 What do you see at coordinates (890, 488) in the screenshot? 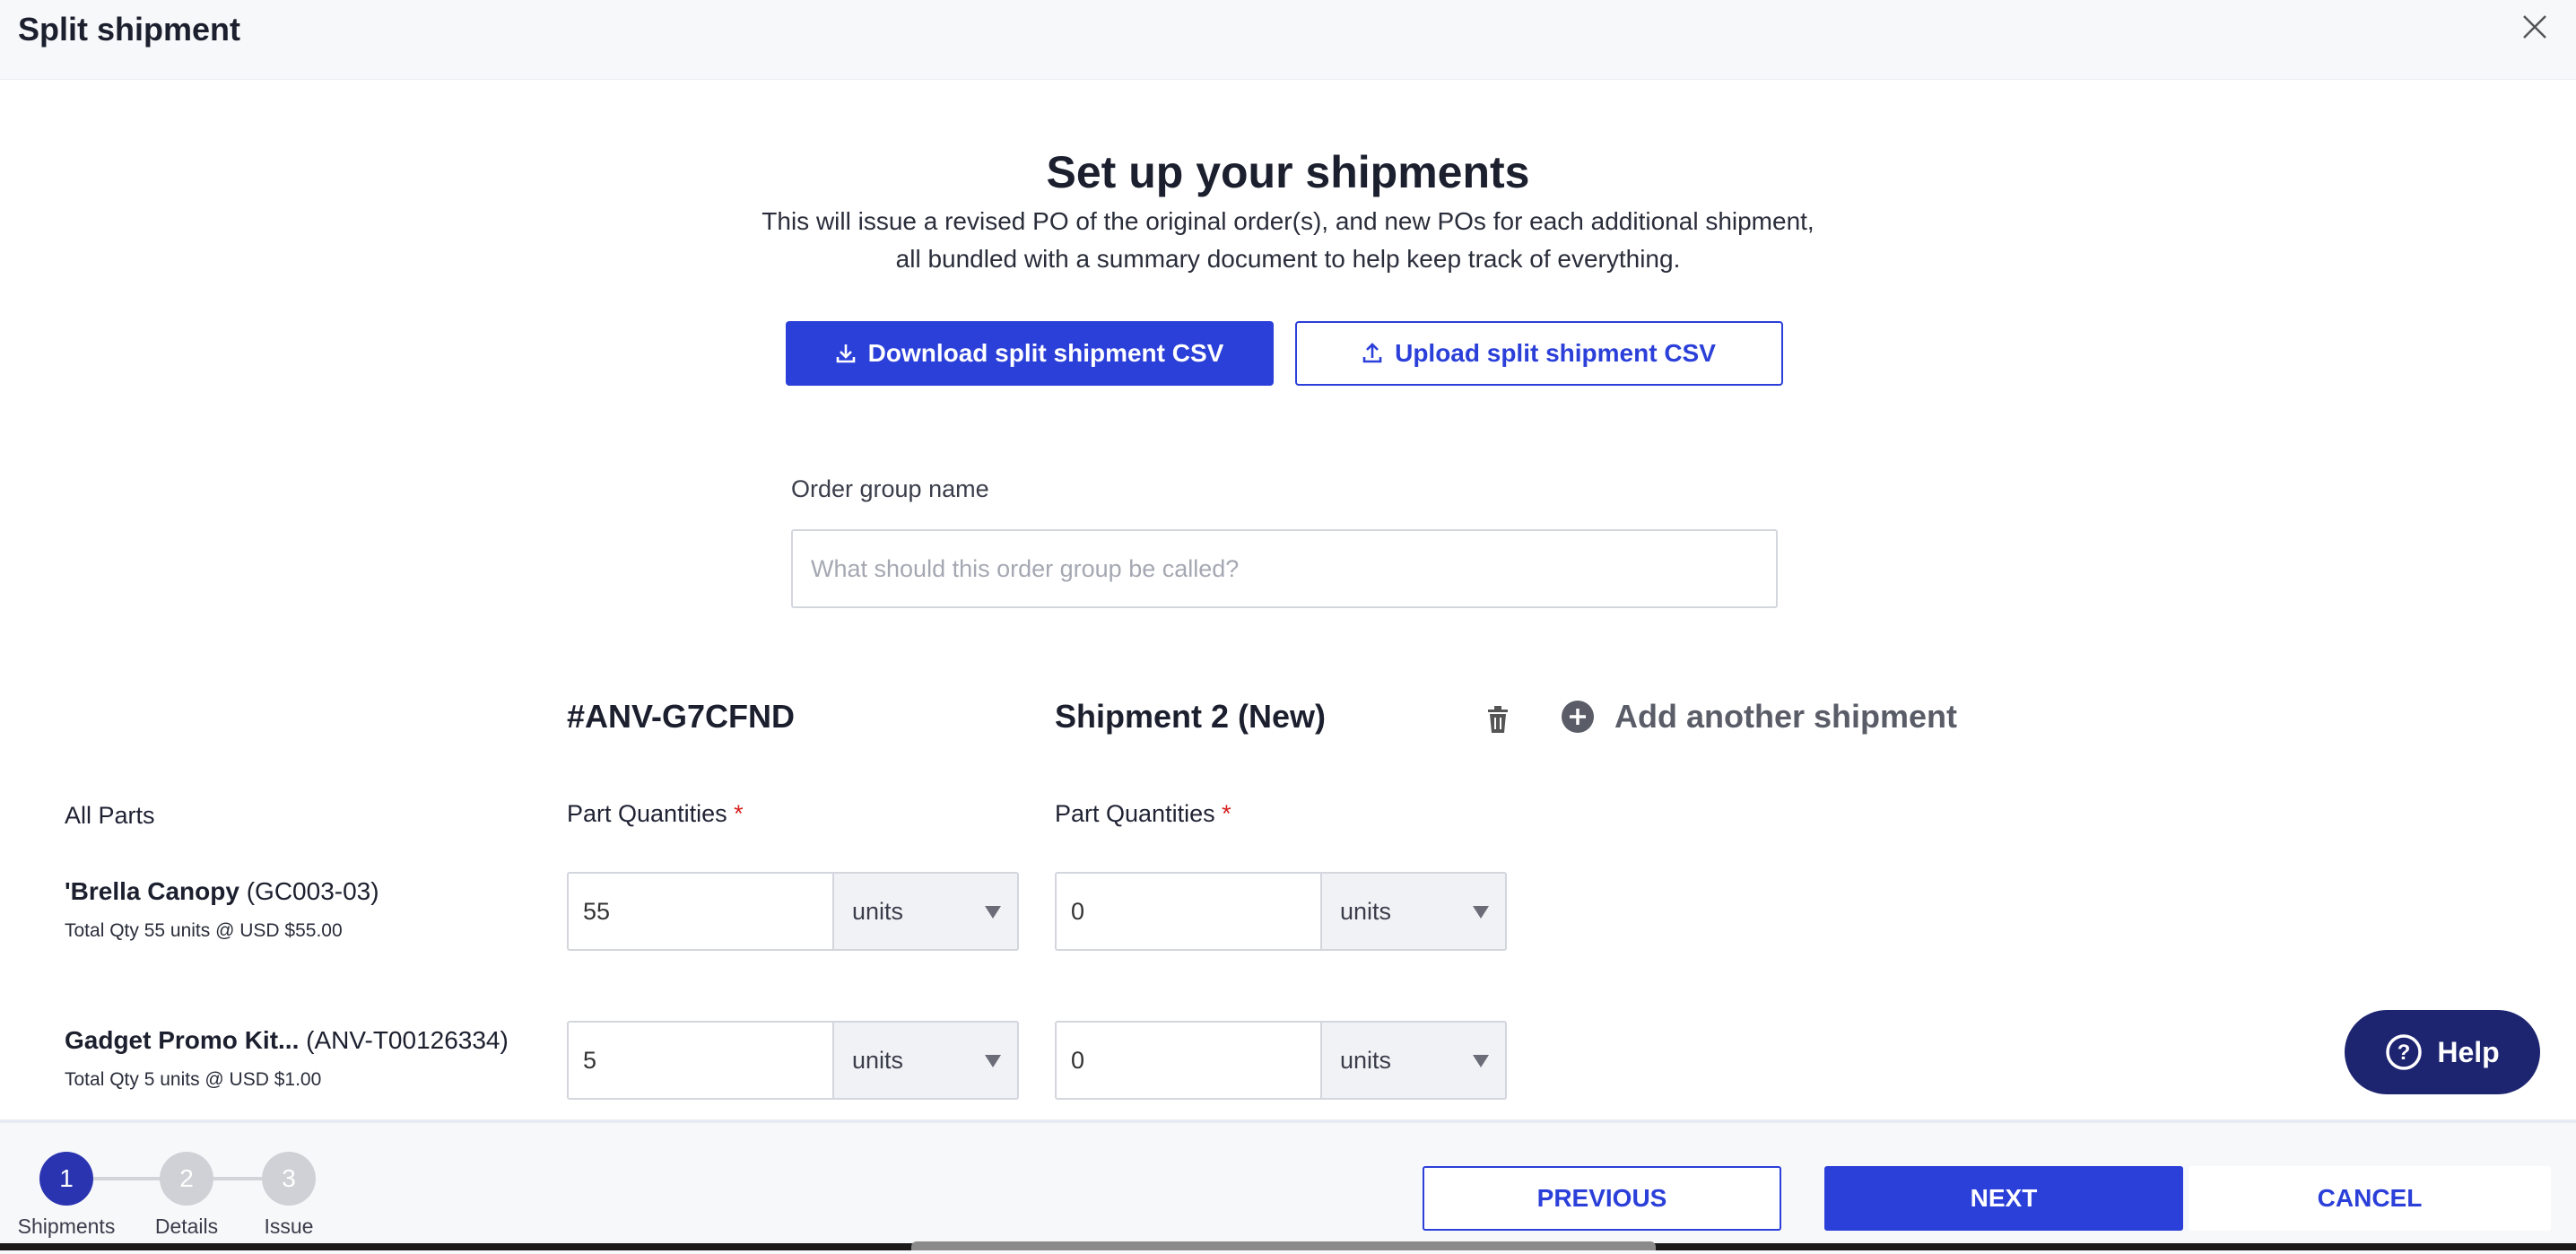
I see `order-group-label: Order group name` at bounding box center [890, 488].